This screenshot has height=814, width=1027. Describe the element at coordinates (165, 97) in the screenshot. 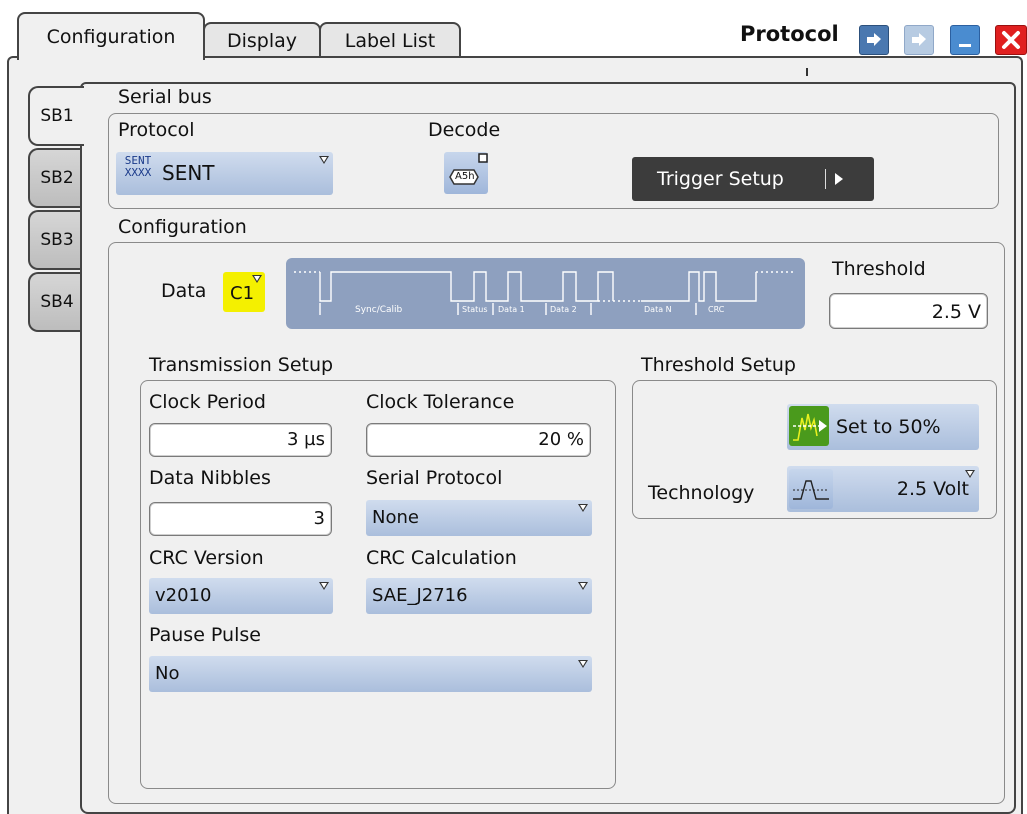

I see `serial-bus-heading: Serial bus` at that location.